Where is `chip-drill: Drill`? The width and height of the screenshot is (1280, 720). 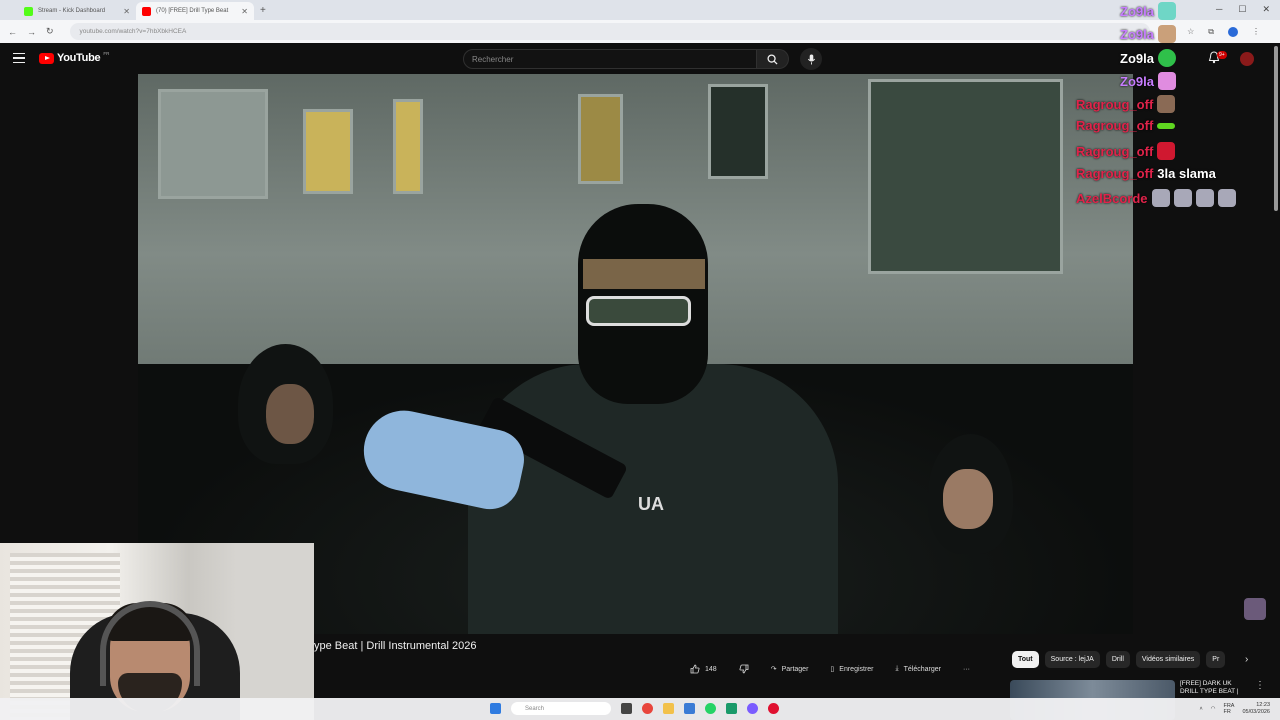
chip-drill: Drill is located at coordinates (1117, 659).